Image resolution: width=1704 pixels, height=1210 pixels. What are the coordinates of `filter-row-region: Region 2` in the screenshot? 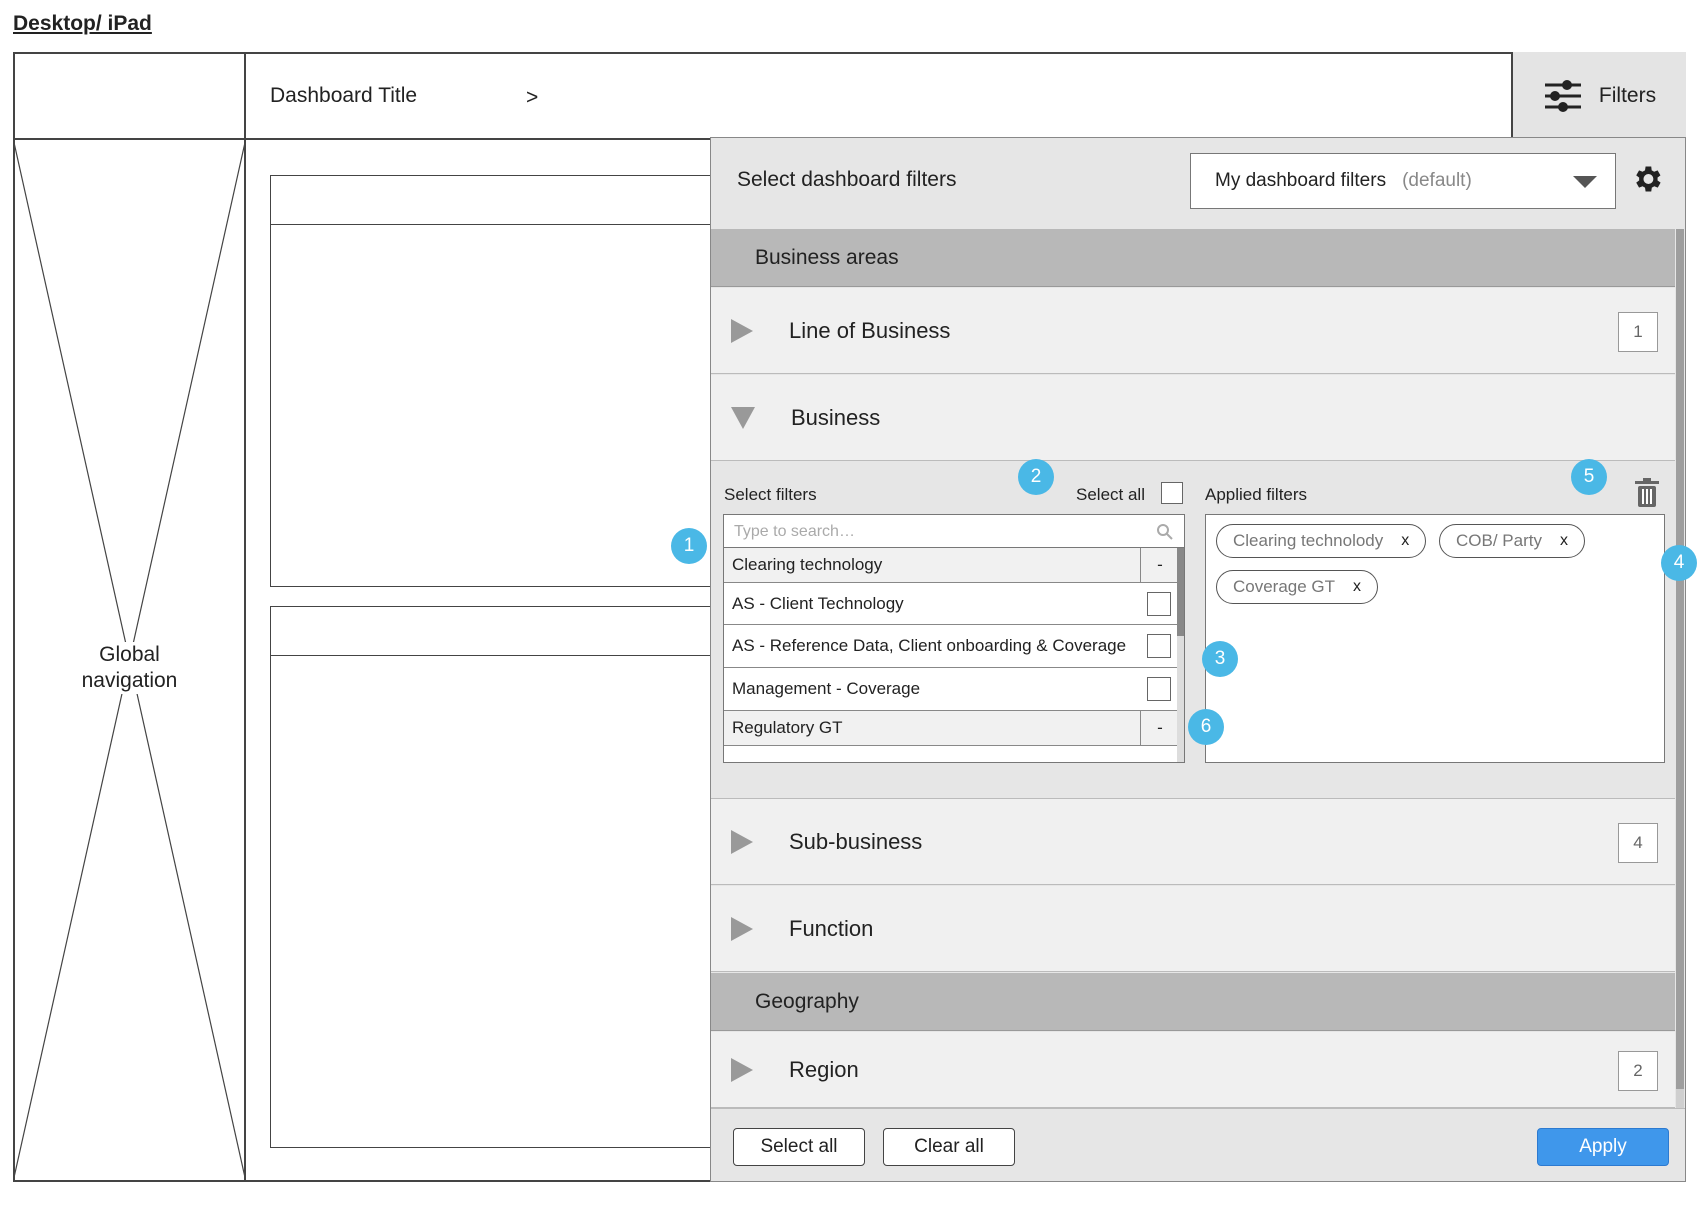 It's located at (1193, 1070).